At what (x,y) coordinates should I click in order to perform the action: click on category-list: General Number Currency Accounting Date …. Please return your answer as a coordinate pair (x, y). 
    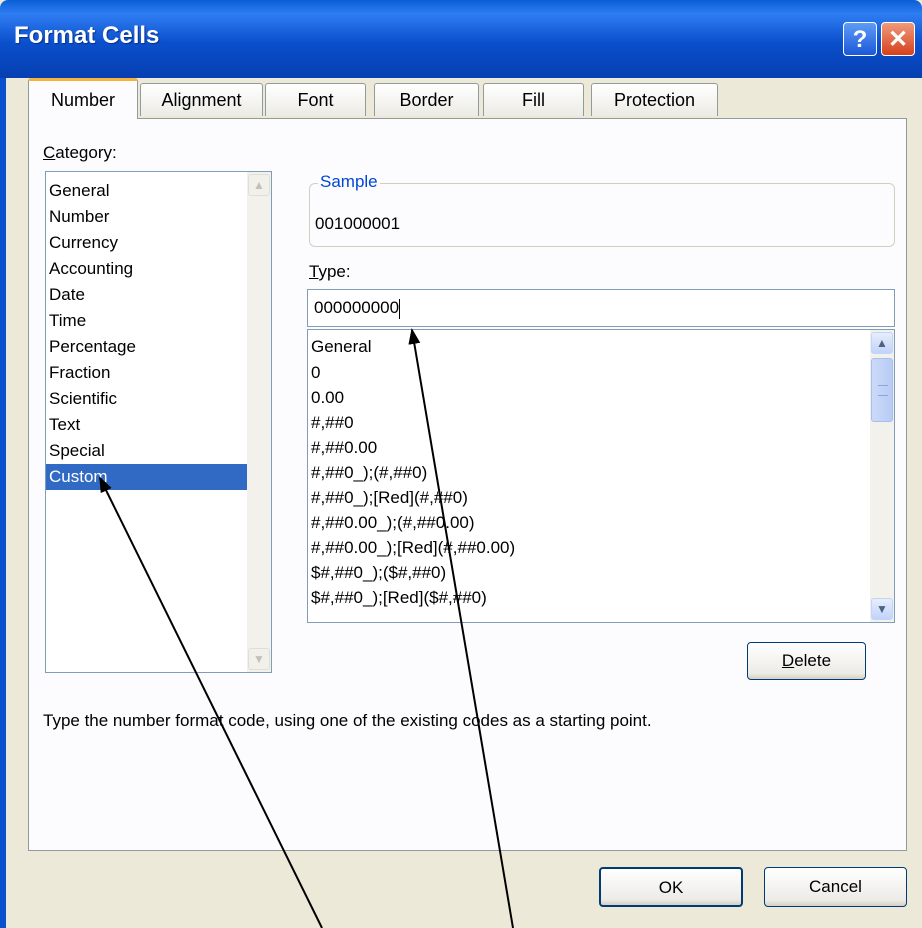
    Looking at the image, I should click on (158, 422).